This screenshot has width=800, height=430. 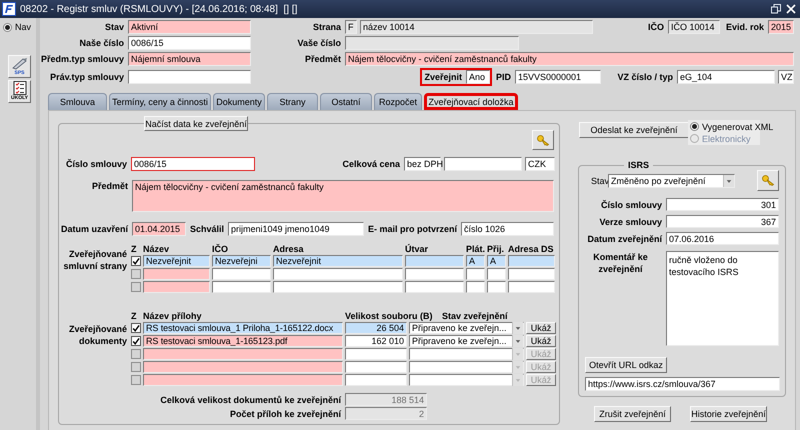 I want to click on send-button: Odeslat ke zveřejnění, so click(x=634, y=130).